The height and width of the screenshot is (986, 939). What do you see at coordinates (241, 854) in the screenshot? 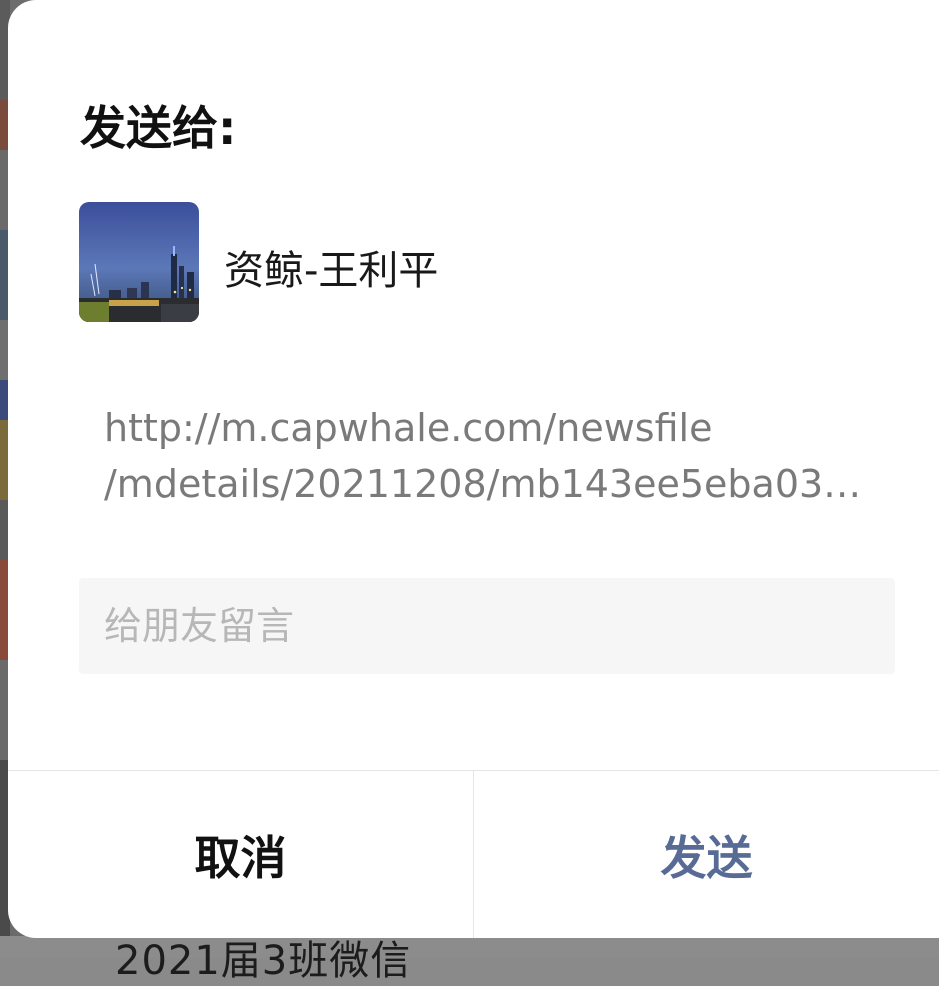
I see `cancel-button: 取消` at bounding box center [241, 854].